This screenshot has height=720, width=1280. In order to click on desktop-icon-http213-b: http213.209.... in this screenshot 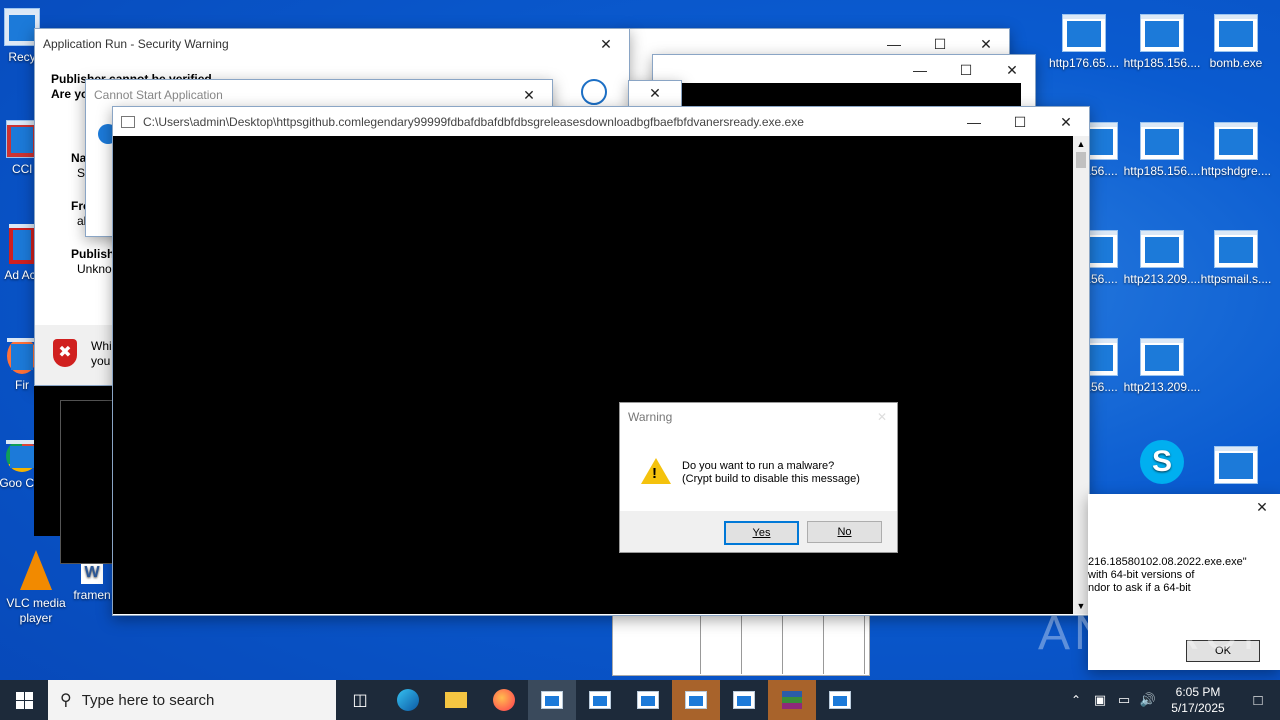, I will do `click(1162, 366)`.